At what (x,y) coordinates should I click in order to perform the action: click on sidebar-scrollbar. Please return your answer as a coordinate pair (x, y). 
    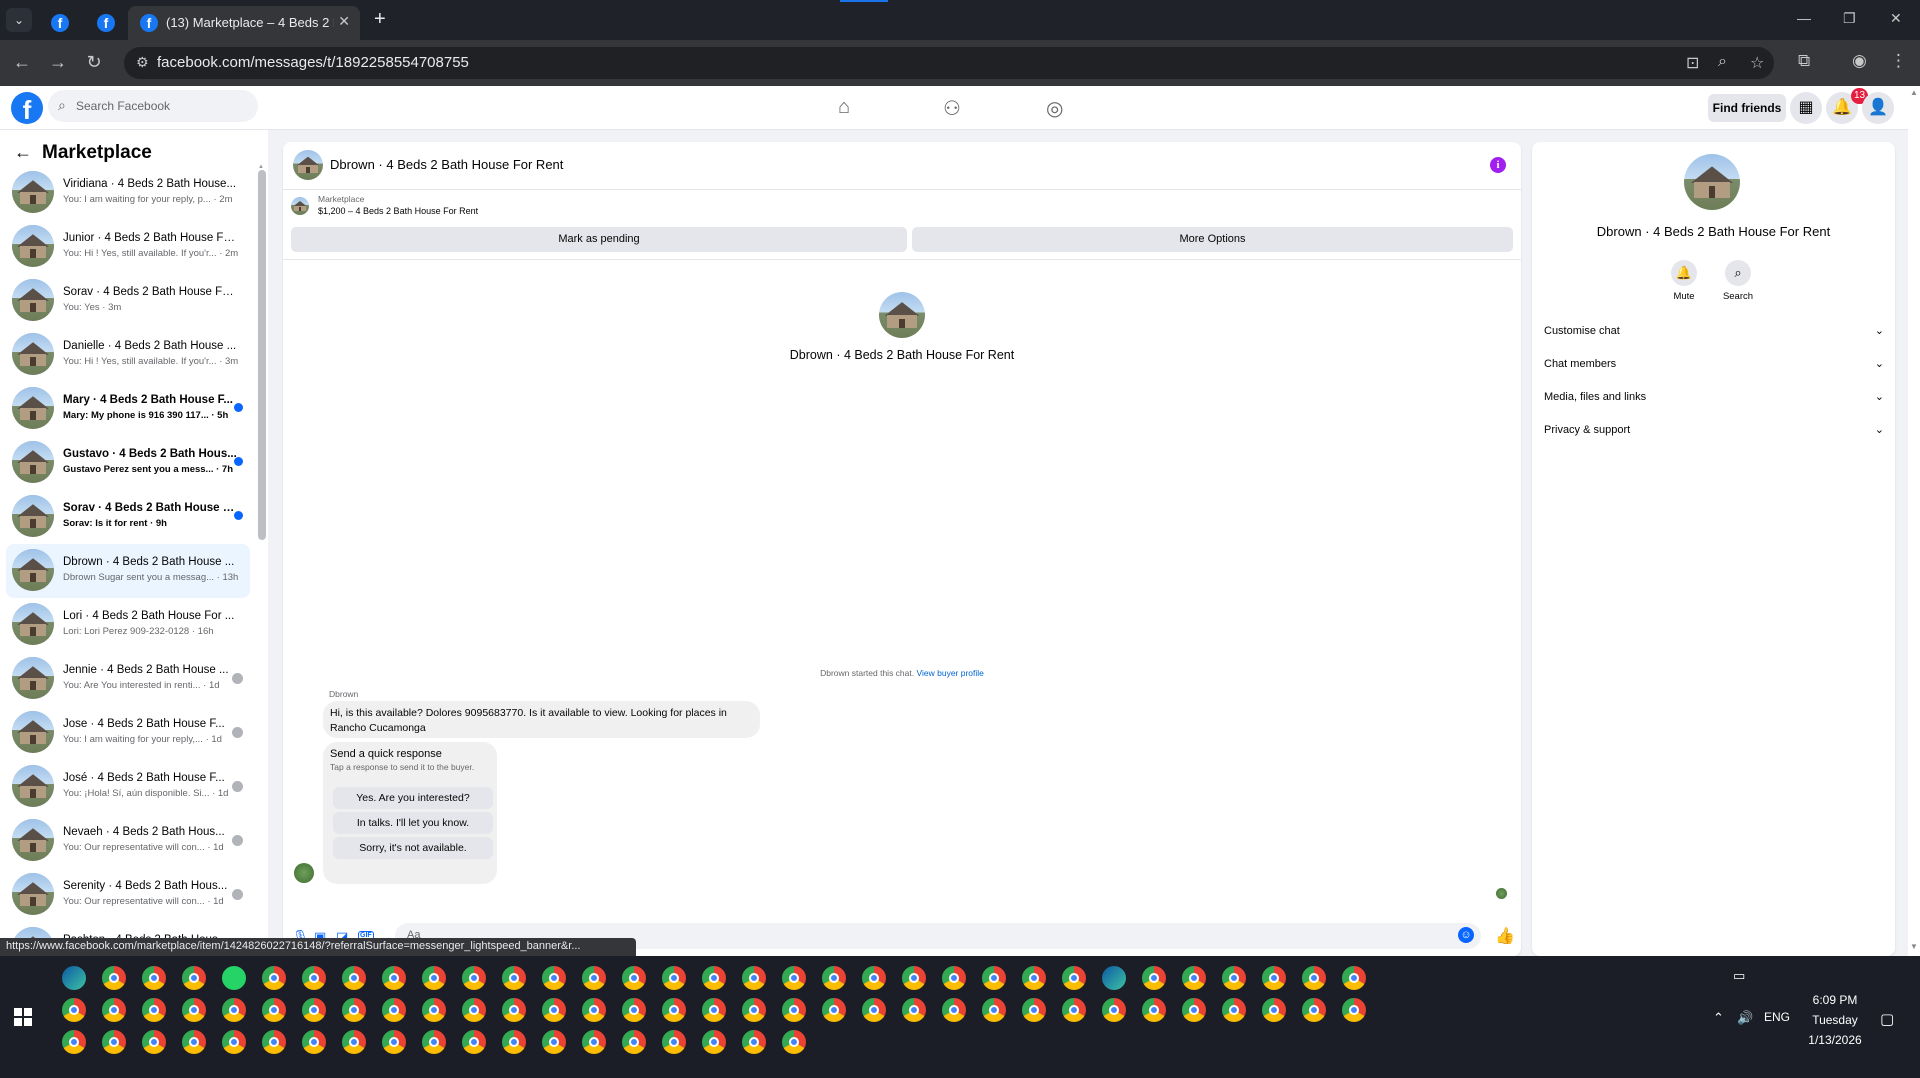
    Looking at the image, I should click on (262, 355).